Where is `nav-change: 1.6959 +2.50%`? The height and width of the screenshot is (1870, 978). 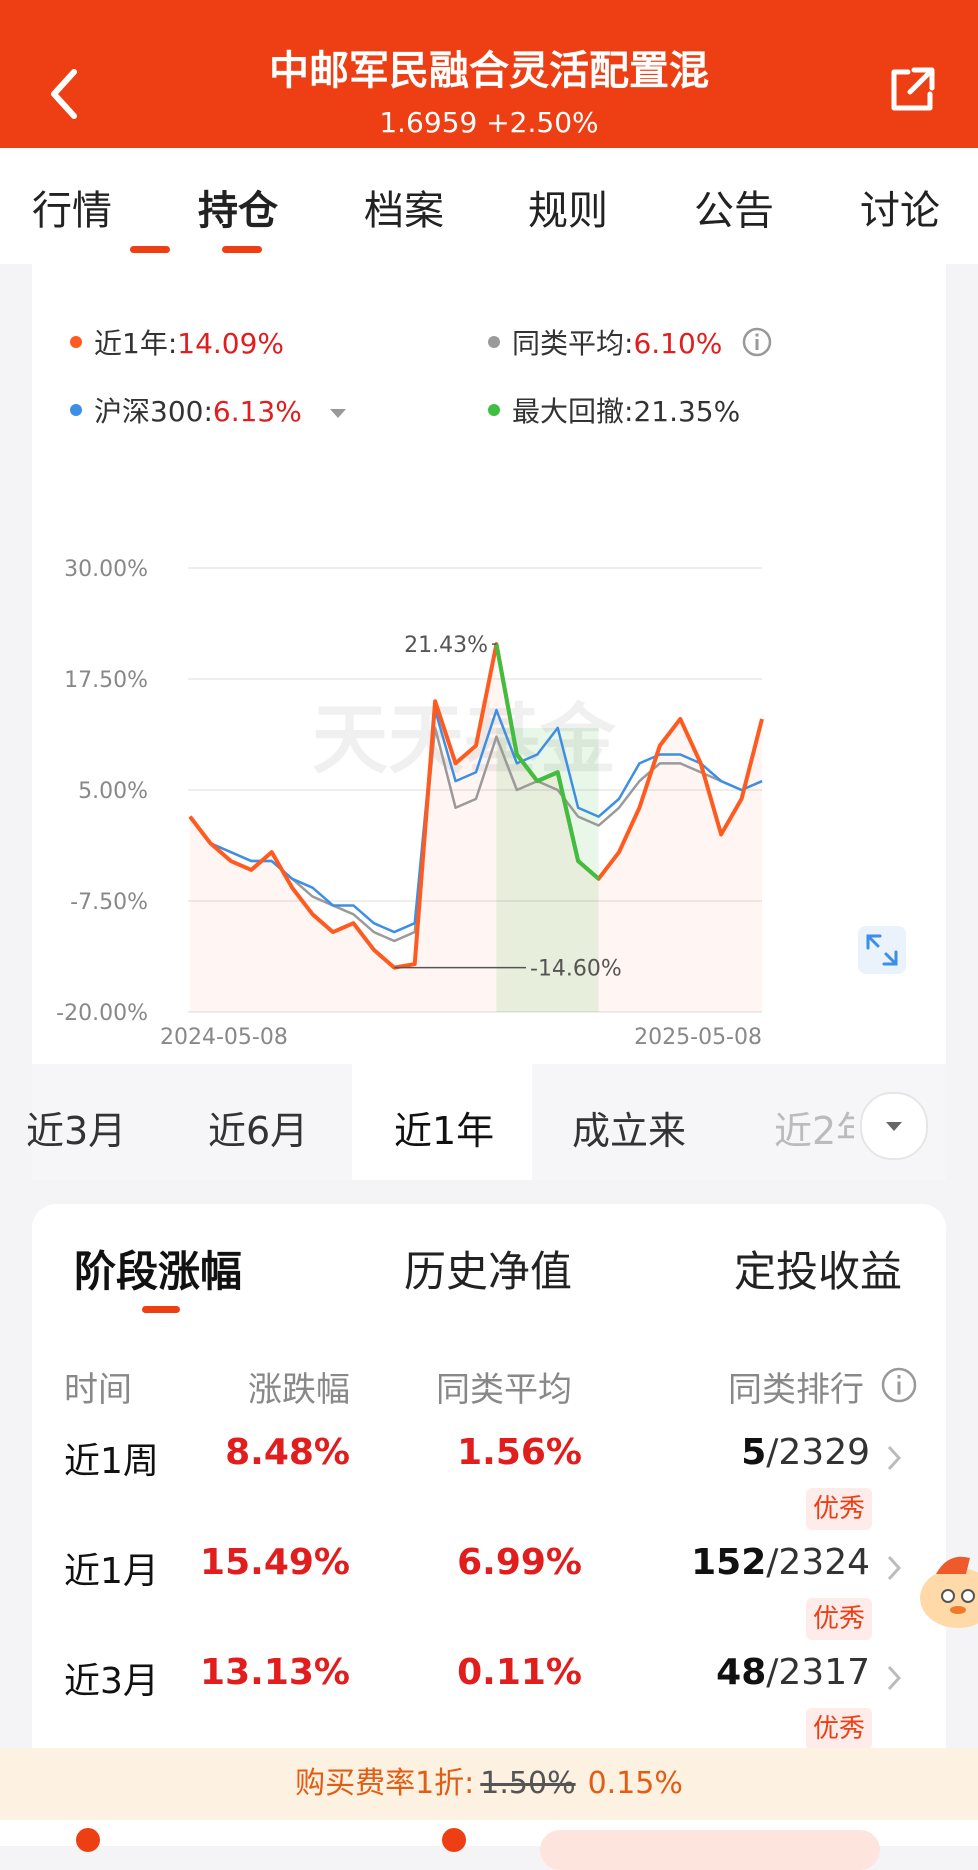 nav-change: 1.6959 +2.50% is located at coordinates (489, 122).